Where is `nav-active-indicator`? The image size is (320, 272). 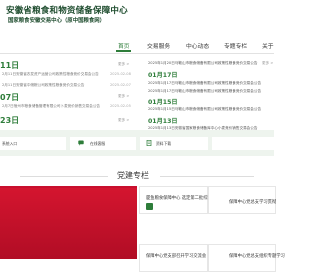 nav-active-indicator is located at coordinates (123, 51).